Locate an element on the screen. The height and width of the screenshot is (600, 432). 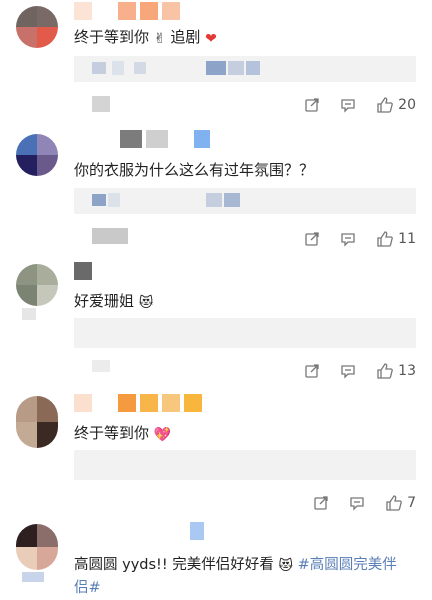
comment-text: 终于等到你 💖 is located at coordinates (122, 434).